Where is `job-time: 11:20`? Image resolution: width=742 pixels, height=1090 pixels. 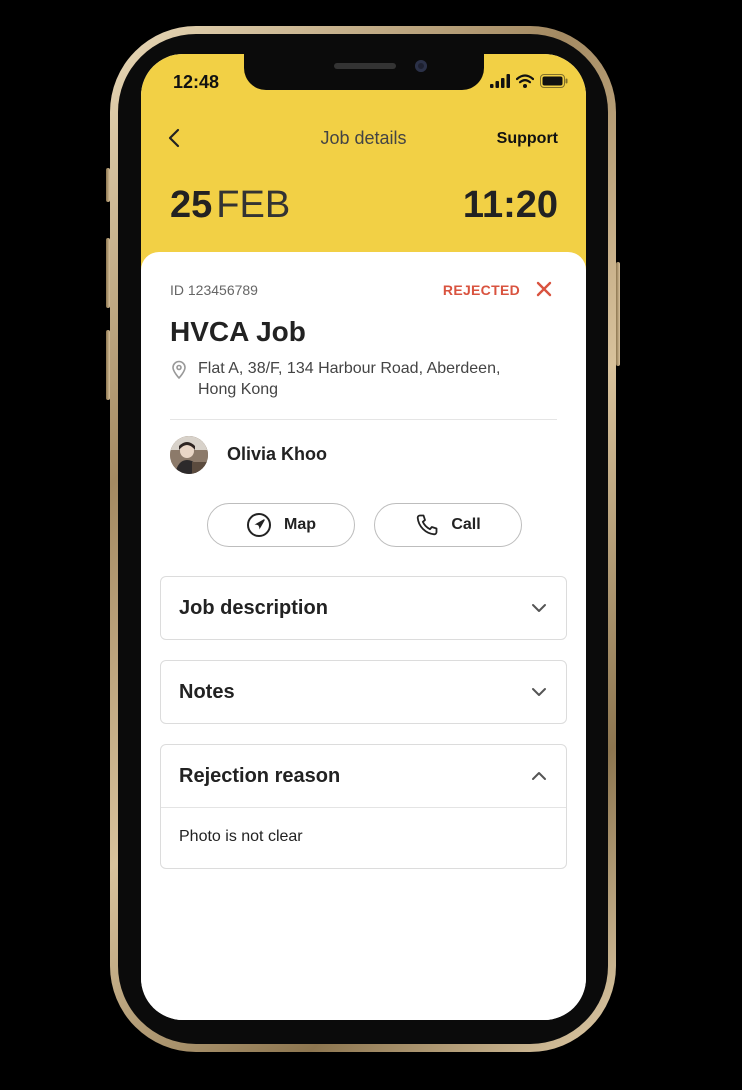 job-time: 11:20 is located at coordinates (510, 205).